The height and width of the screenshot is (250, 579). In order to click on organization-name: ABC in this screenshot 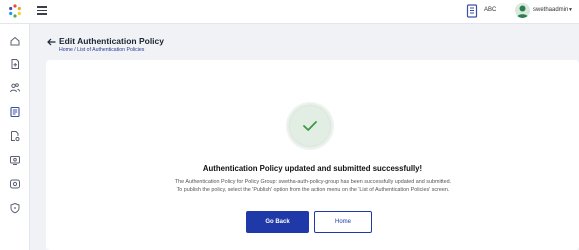, I will do `click(490, 10)`.